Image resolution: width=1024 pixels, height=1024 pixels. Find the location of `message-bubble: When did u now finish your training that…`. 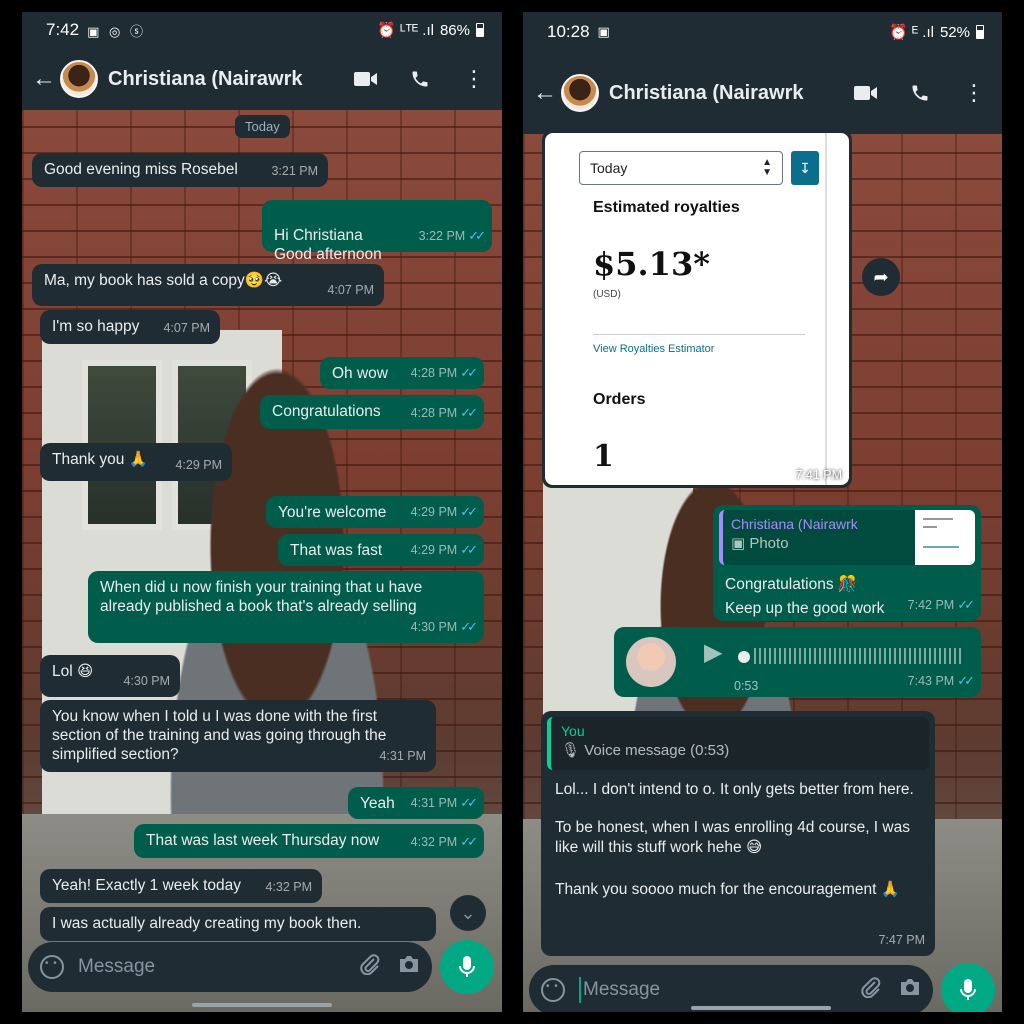

message-bubble: When did u now finish your training that… is located at coordinates (286, 607).